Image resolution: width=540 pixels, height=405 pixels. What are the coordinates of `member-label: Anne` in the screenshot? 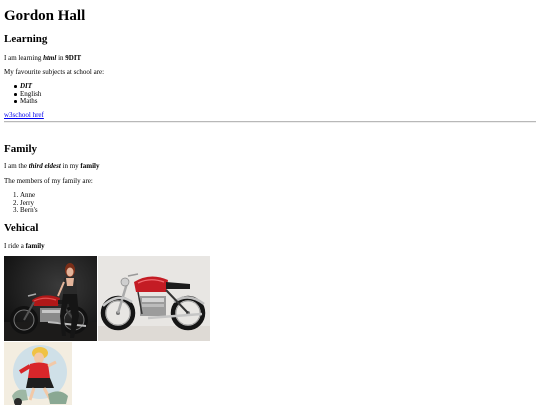 It's located at (28, 195).